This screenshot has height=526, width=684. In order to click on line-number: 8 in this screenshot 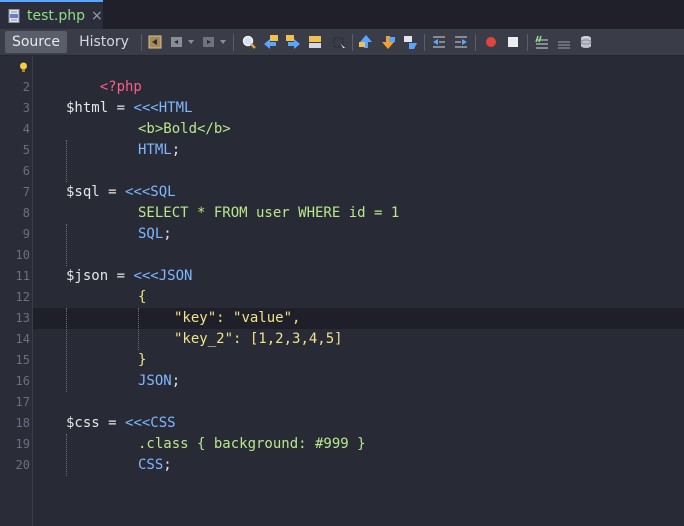, I will do `click(26, 213)`.